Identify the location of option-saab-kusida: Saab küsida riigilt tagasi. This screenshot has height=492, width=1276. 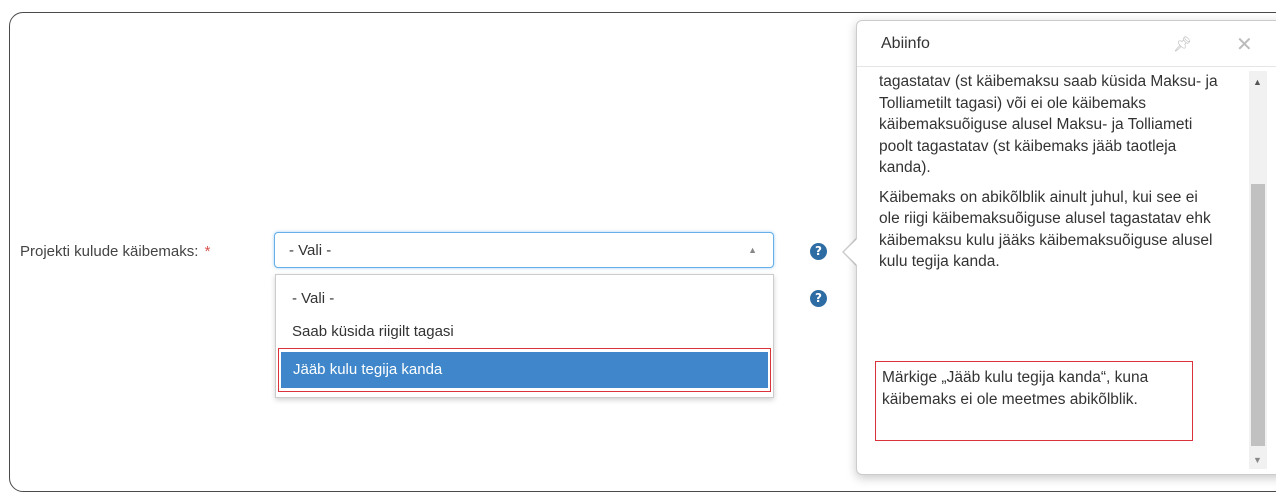
(524, 332).